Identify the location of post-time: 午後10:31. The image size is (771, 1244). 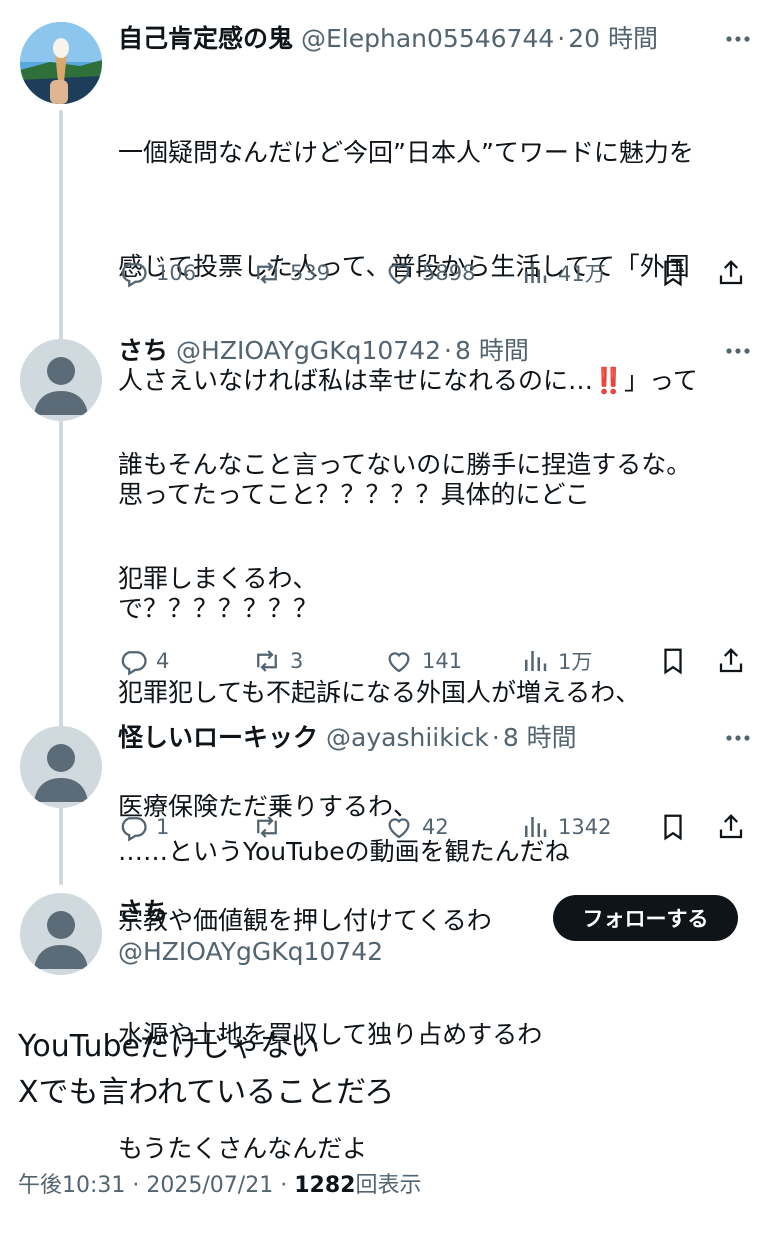
(71, 1185).